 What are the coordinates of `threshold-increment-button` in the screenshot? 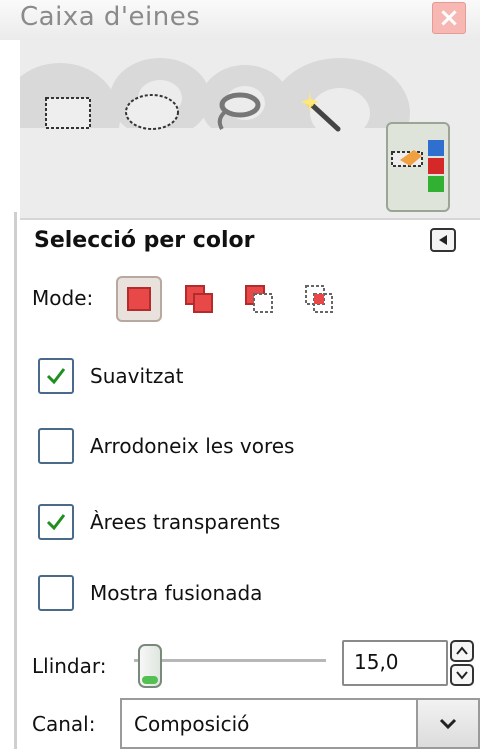 It's located at (462, 651).